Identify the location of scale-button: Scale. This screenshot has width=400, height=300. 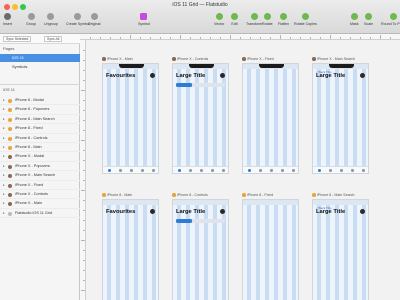
(368, 19).